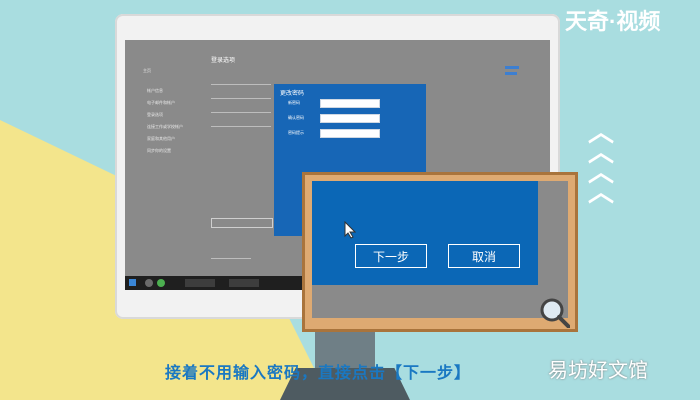 Image resolution: width=700 pixels, height=400 pixels. I want to click on start-icon, so click(132, 282).